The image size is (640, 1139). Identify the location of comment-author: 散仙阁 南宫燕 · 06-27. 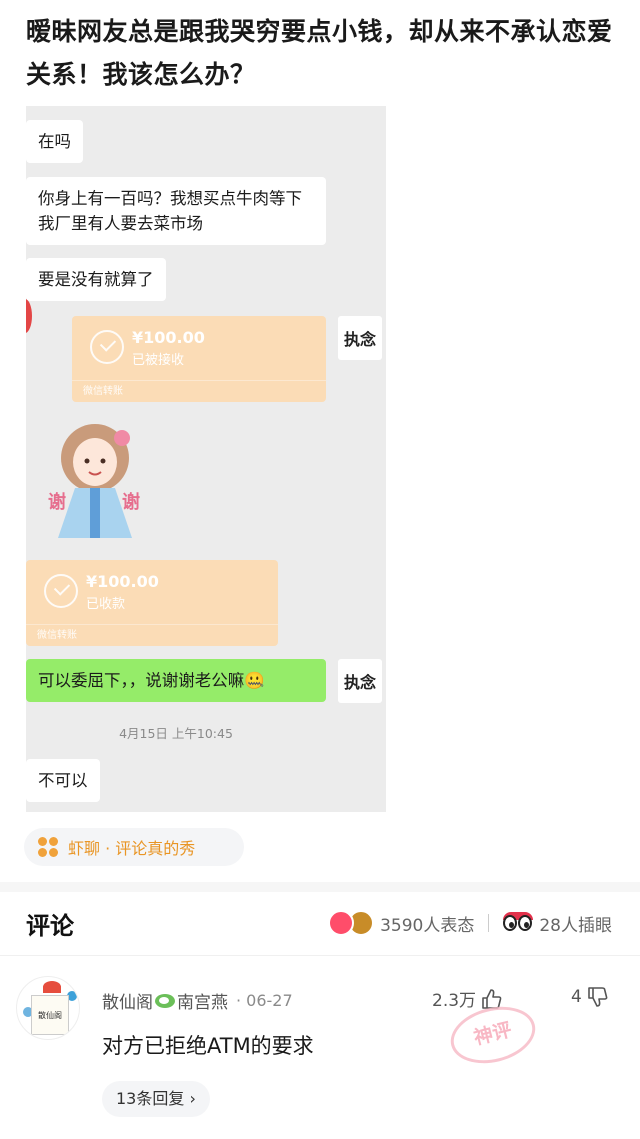
(197, 1000).